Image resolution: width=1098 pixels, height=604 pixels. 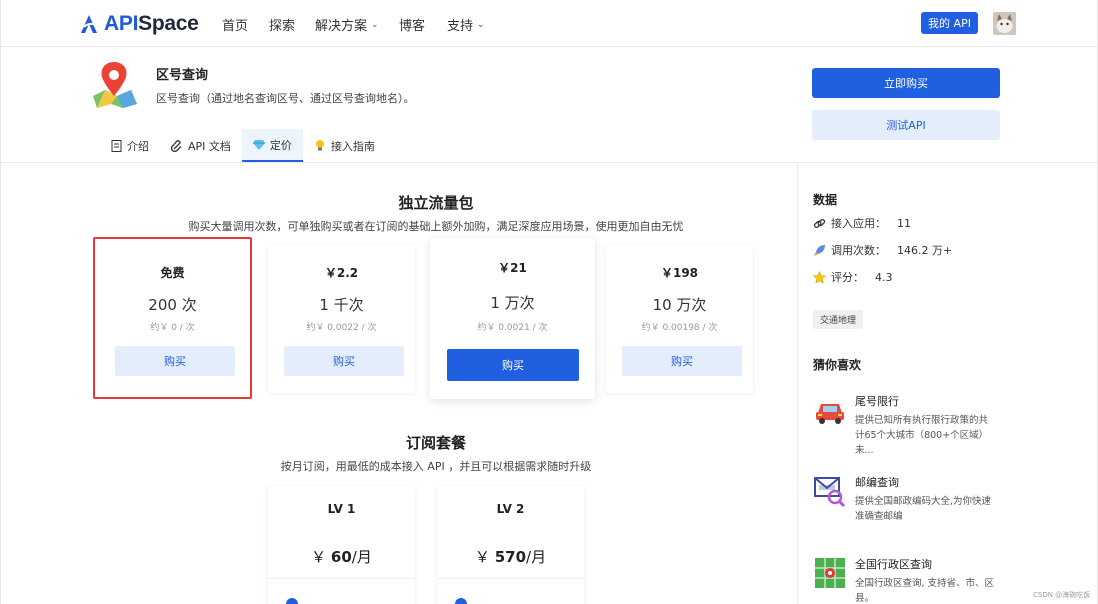 I want to click on plan-card-21: ￥21 1 万次 约￥ 0.0021 / 次 购买, so click(x=512, y=318).